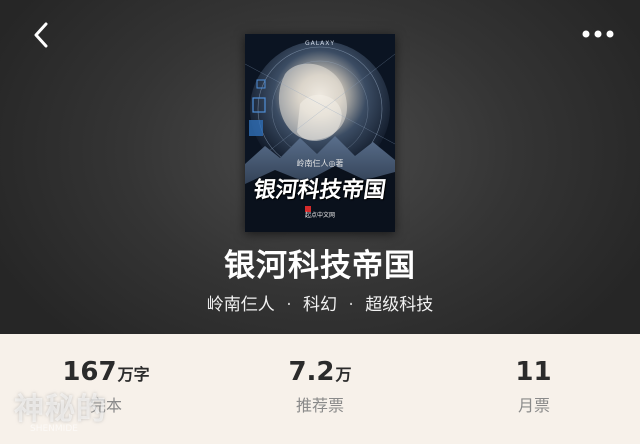  Describe the element at coordinates (89, 372) in the screenshot. I see `word-count-value: 167` at that location.